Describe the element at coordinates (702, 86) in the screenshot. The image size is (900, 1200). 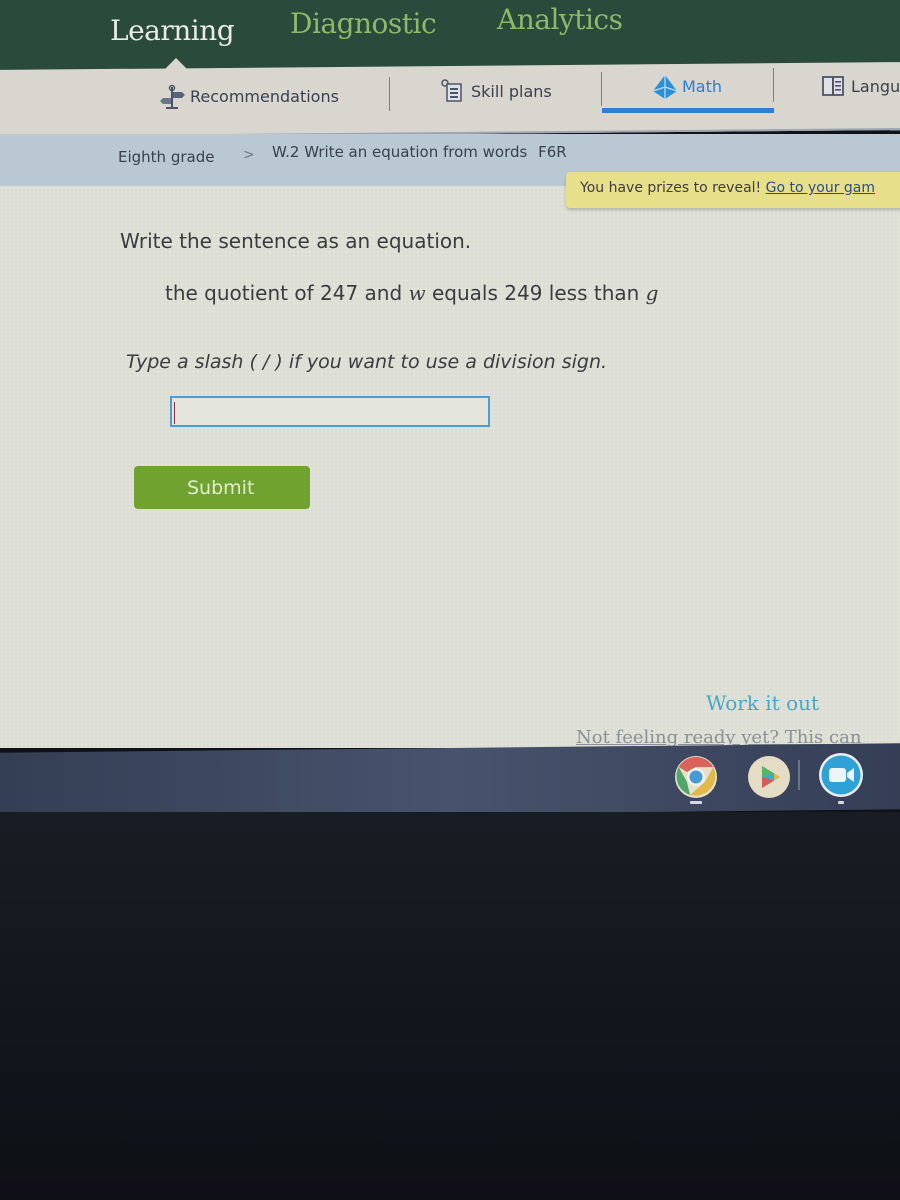
I see `subnav-math-label: Math` at that location.